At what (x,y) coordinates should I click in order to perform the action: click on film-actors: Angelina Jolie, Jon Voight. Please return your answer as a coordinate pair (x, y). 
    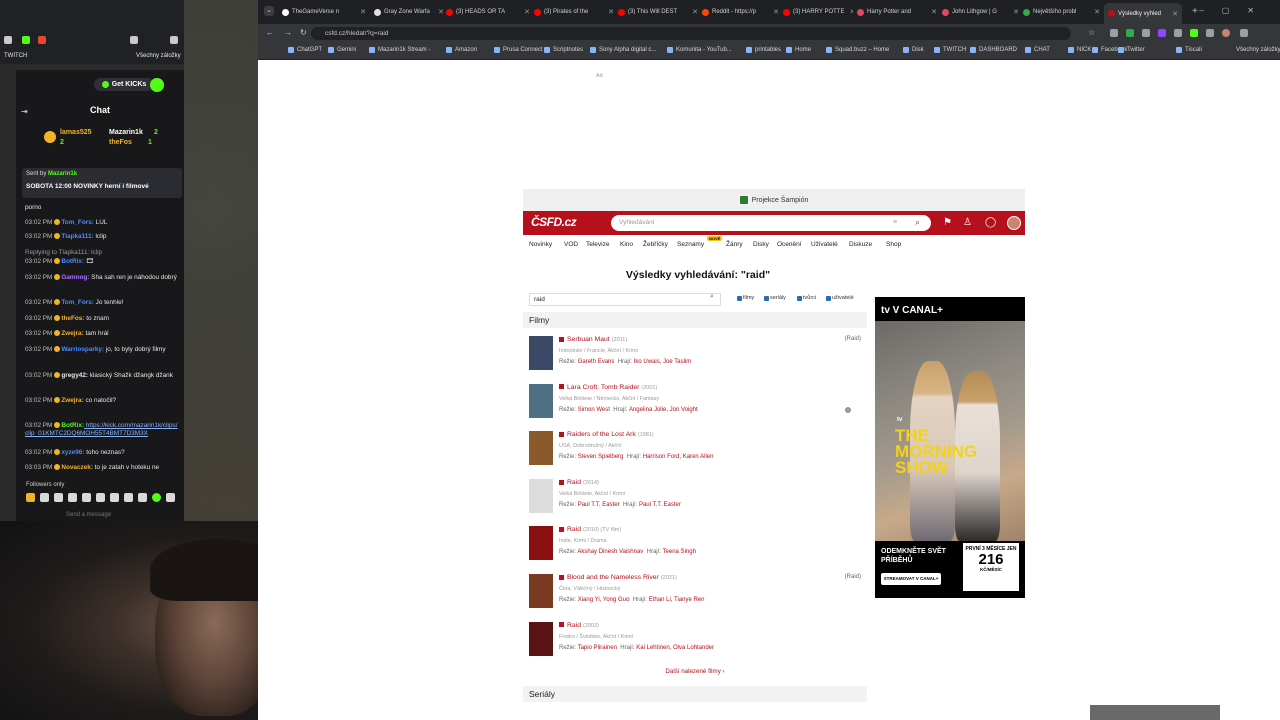
    Looking at the image, I should click on (663, 410).